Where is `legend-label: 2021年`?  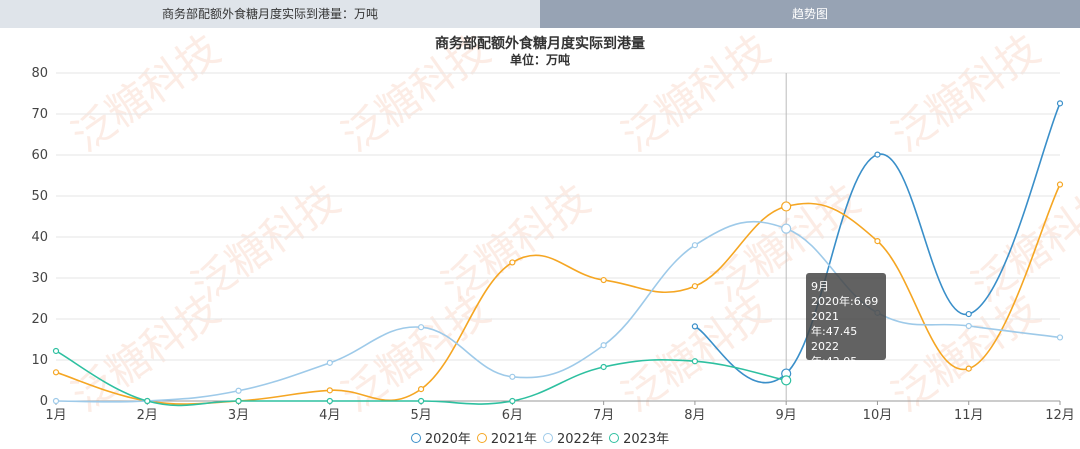 legend-label: 2021年 is located at coordinates (513, 439).